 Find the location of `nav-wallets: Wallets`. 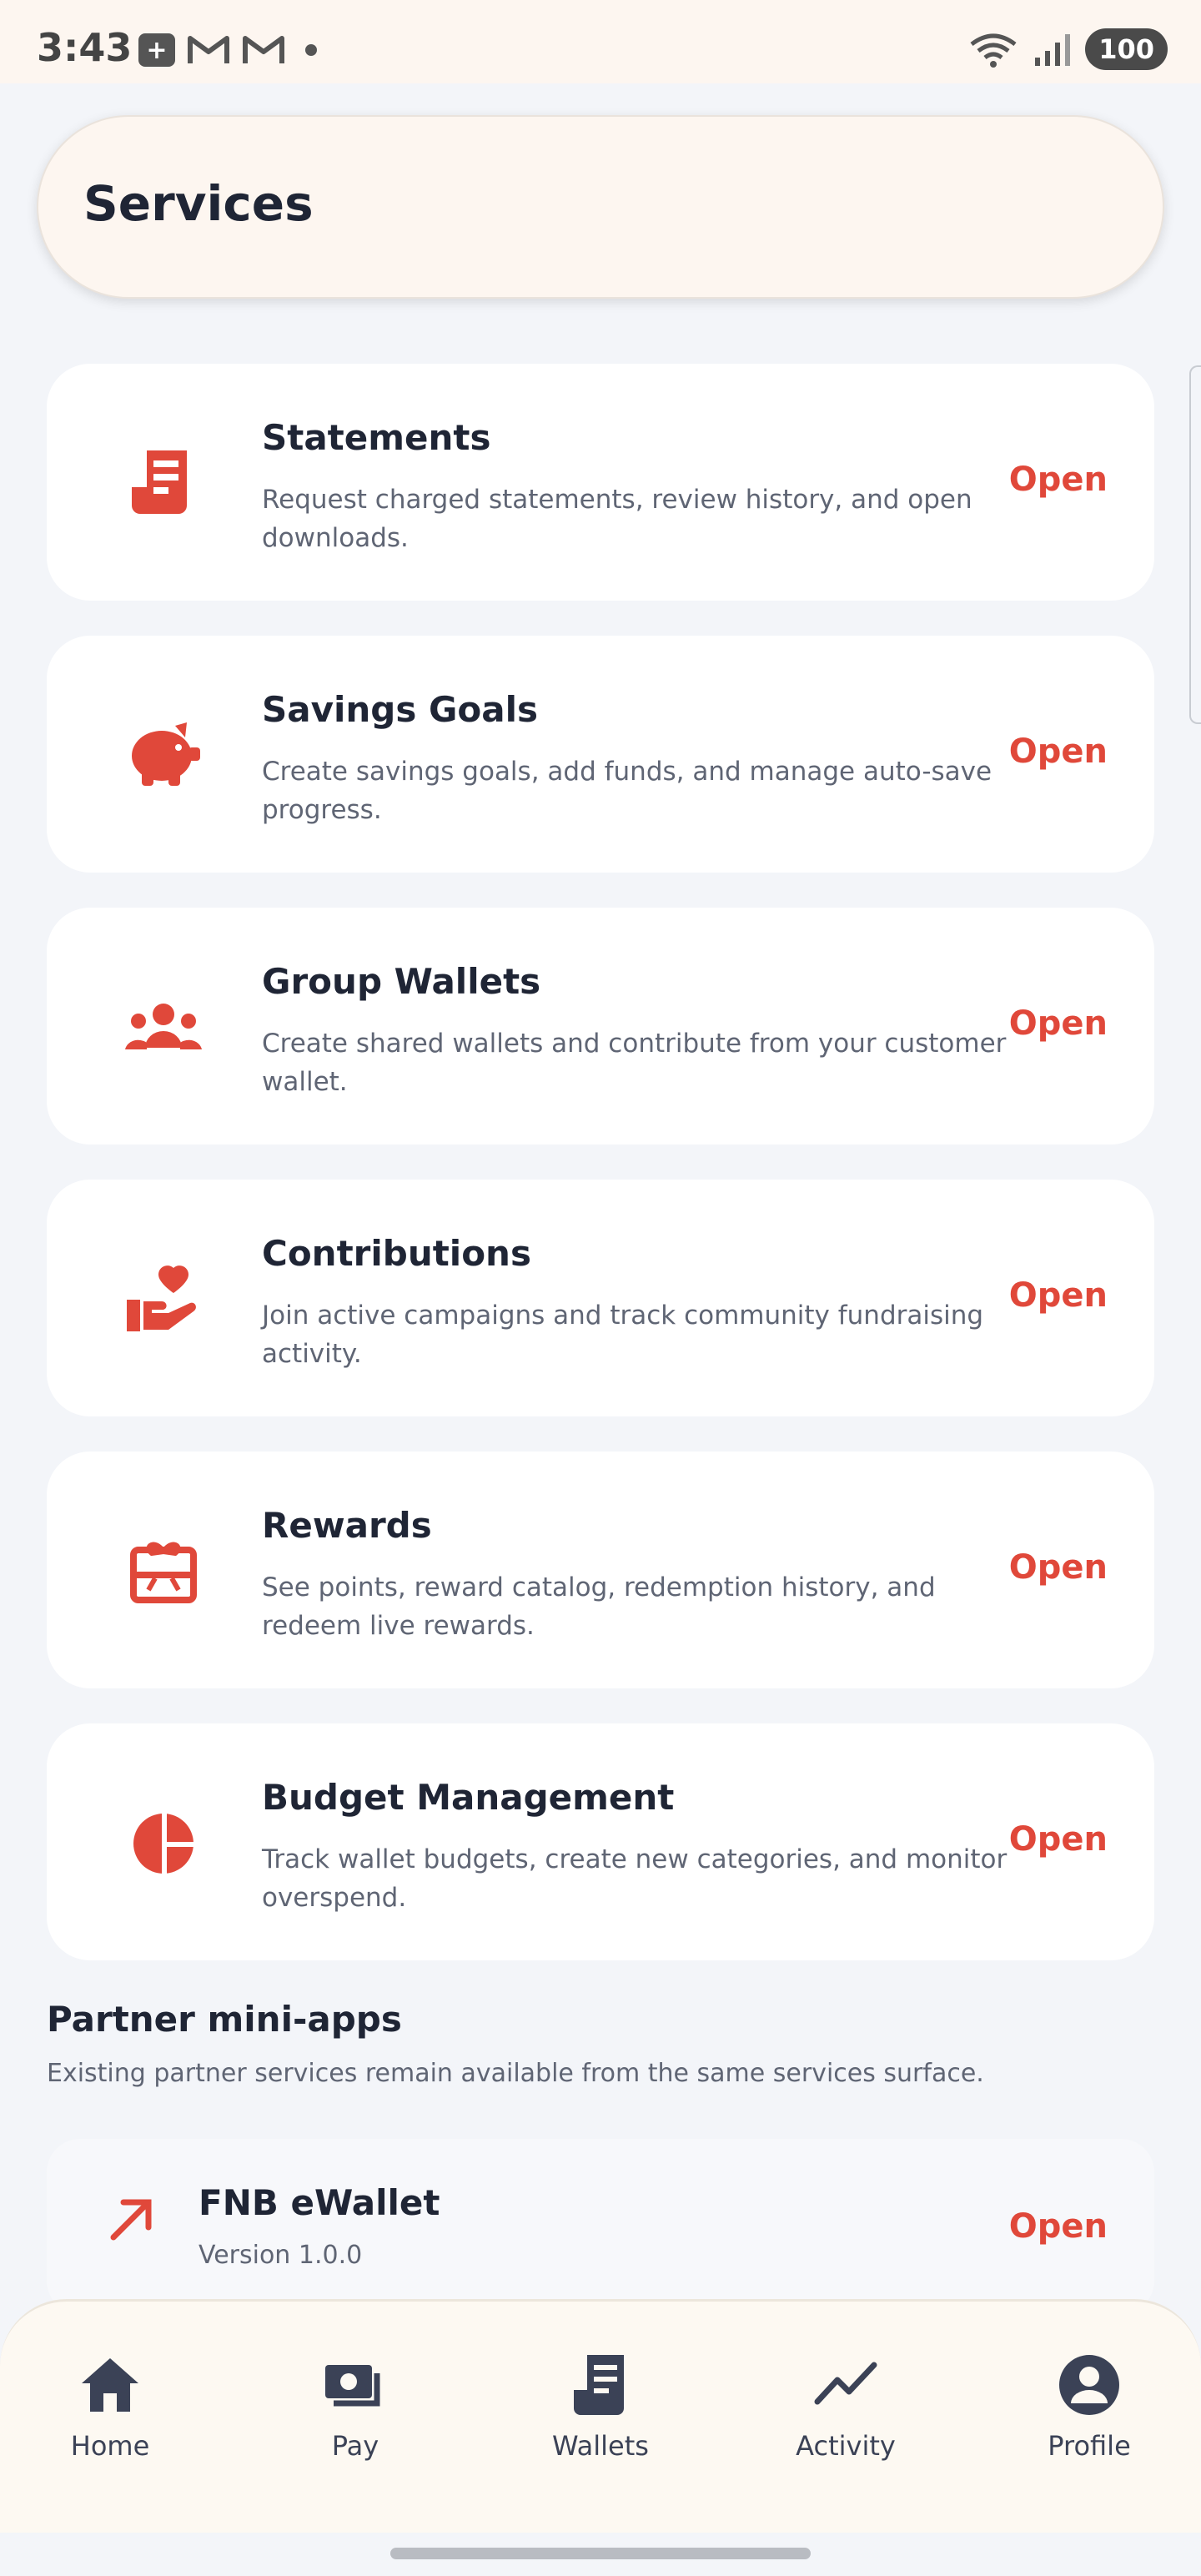

nav-wallets: Wallets is located at coordinates (601, 2407).